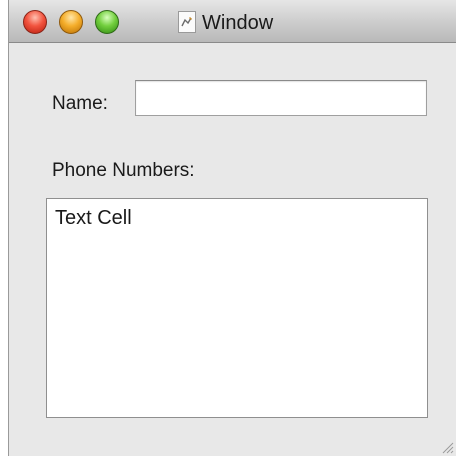 This screenshot has width=456, height=456. Describe the element at coordinates (123, 170) in the screenshot. I see `phone-numbers-label: Phone Numbers:` at that location.